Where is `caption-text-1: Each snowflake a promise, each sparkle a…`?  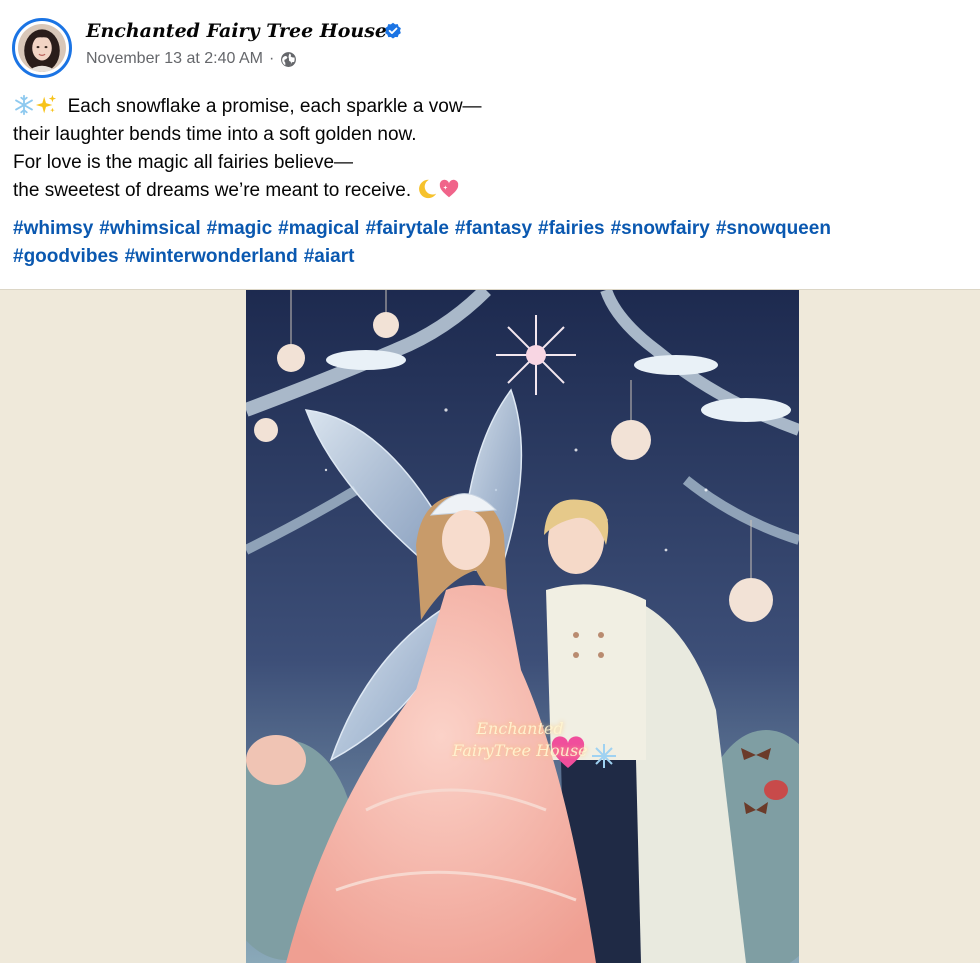 caption-text-1: Each snowflake a promise, each sparkle a… is located at coordinates (274, 106).